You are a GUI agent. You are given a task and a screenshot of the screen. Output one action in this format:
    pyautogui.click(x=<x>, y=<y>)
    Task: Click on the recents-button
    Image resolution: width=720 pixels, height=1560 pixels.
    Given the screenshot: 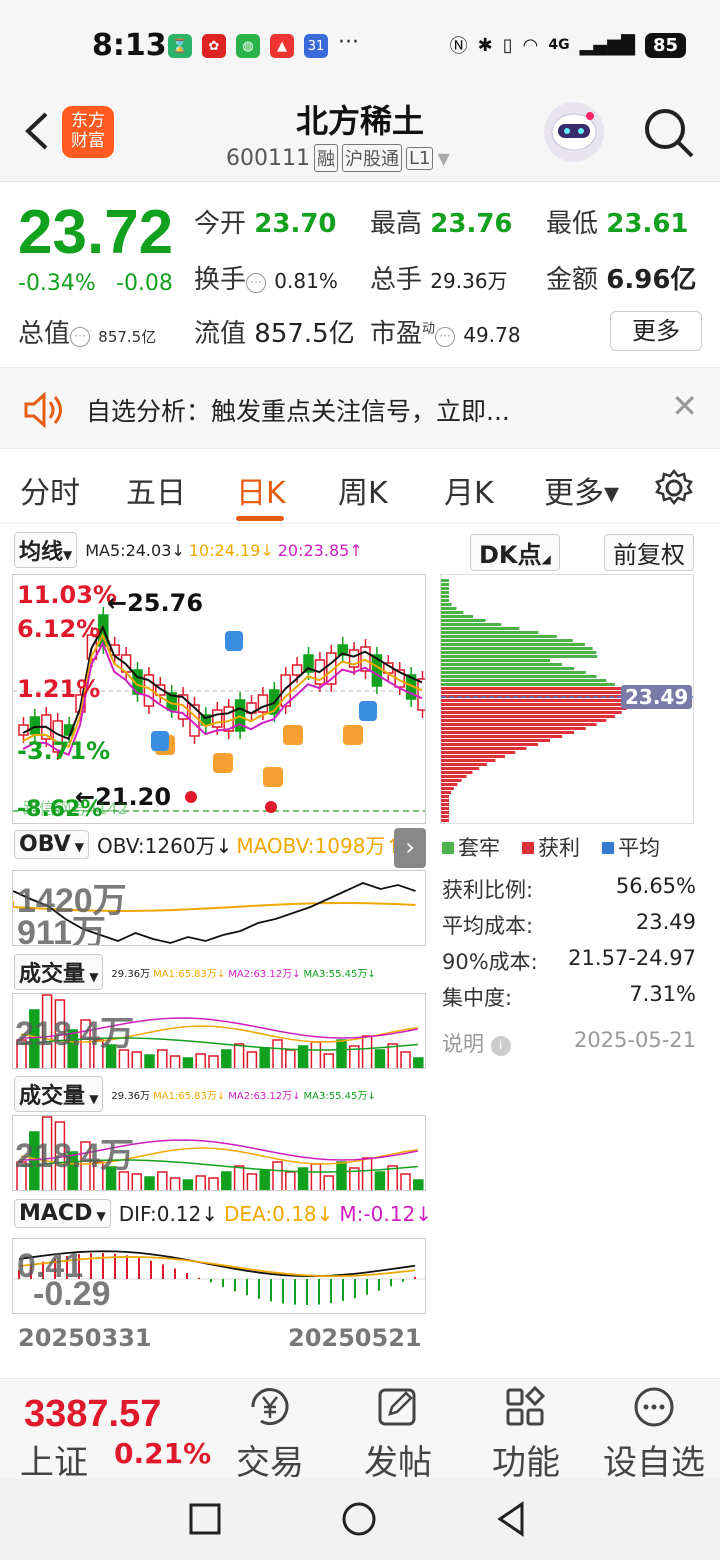 What is the action you would take?
    pyautogui.click(x=205, y=1519)
    